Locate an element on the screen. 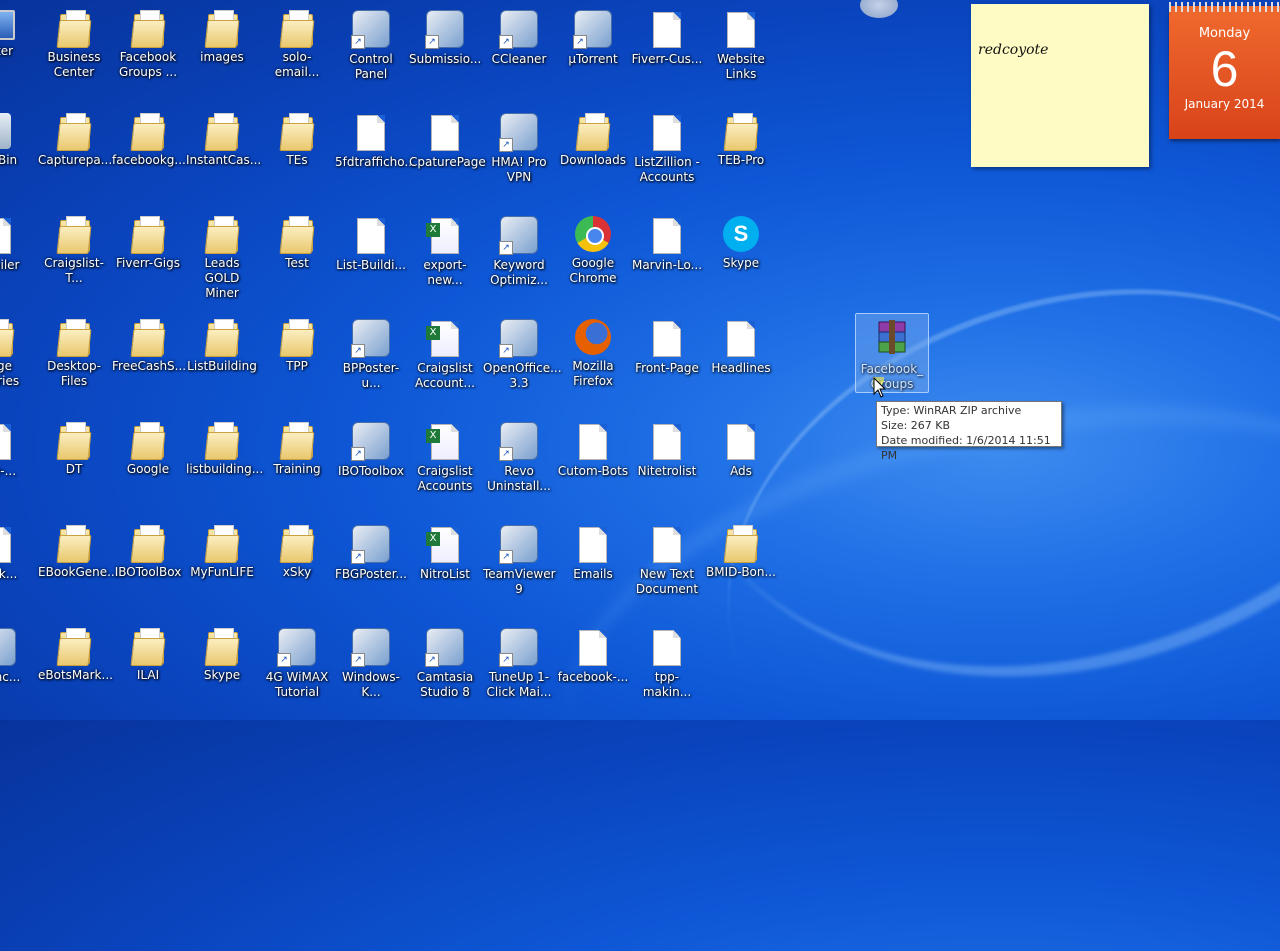 The width and height of the screenshot is (1280, 951). desktop-icon-4g-wimax-tutorial: ↗ 4G WiMAX Tutorial is located at coordinates (297, 672).